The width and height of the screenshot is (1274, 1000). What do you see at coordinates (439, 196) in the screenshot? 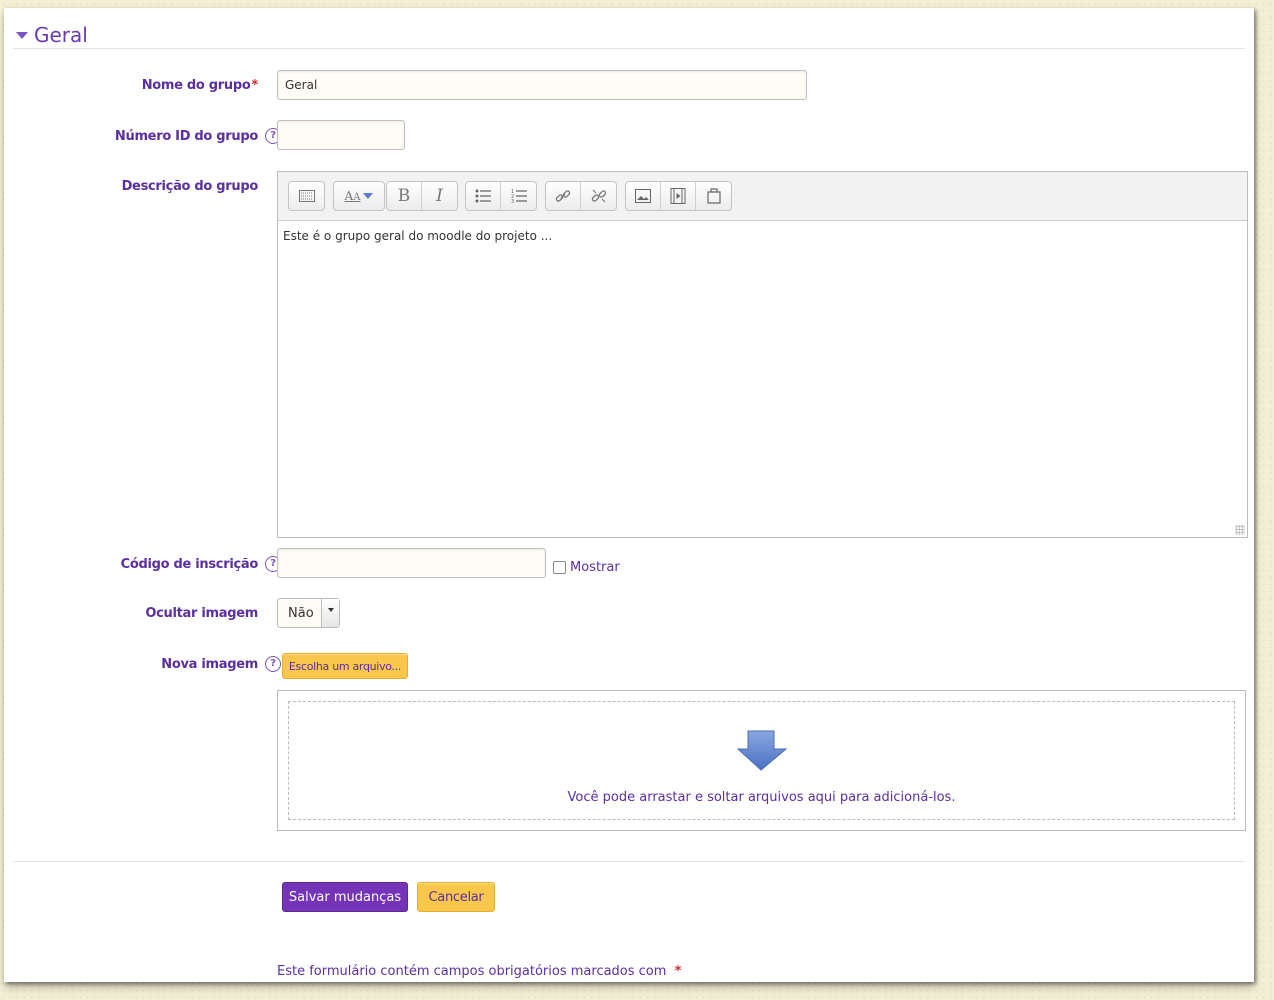
I see `italic-icon: I` at bounding box center [439, 196].